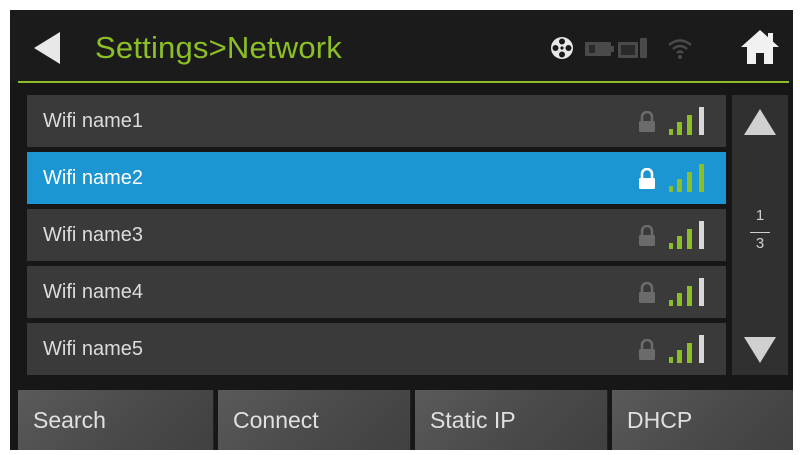  I want to click on device-icon, so click(632, 48).